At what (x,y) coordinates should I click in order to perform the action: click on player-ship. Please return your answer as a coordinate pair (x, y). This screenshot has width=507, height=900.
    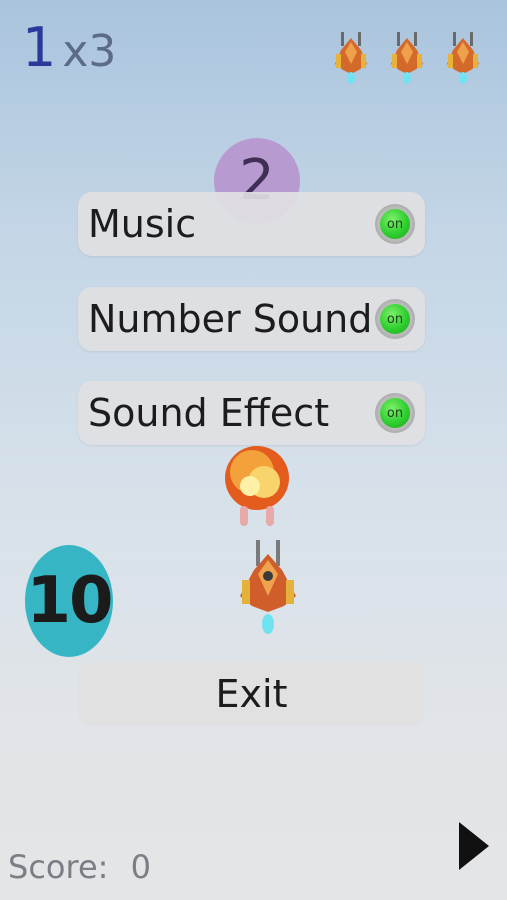
    Looking at the image, I should click on (268, 589).